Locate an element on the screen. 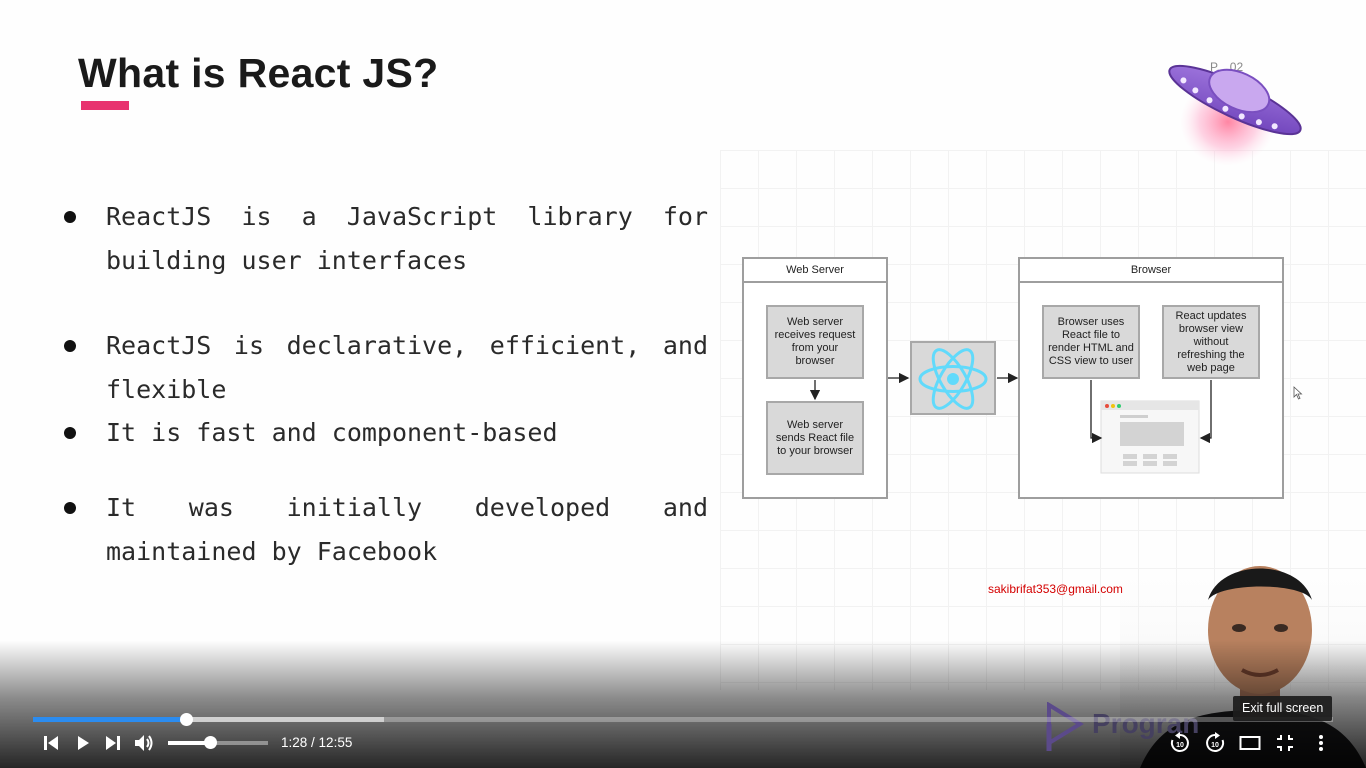  bullet-text: It is fast and component-based is located at coordinates (332, 432).